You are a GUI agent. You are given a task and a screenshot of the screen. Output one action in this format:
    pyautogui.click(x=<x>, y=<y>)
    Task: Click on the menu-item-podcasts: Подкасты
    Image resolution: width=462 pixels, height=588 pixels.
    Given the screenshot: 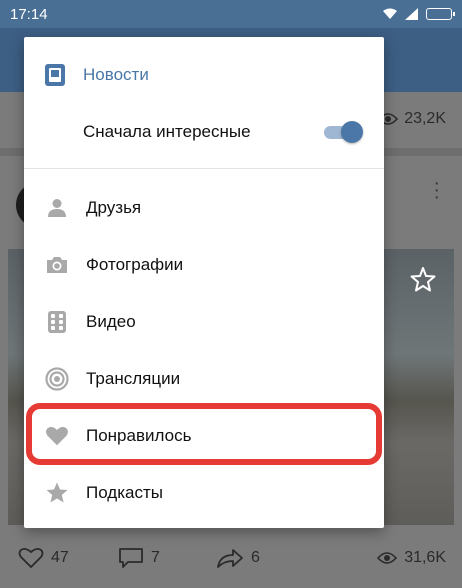 What is the action you would take?
    pyautogui.click(x=204, y=493)
    